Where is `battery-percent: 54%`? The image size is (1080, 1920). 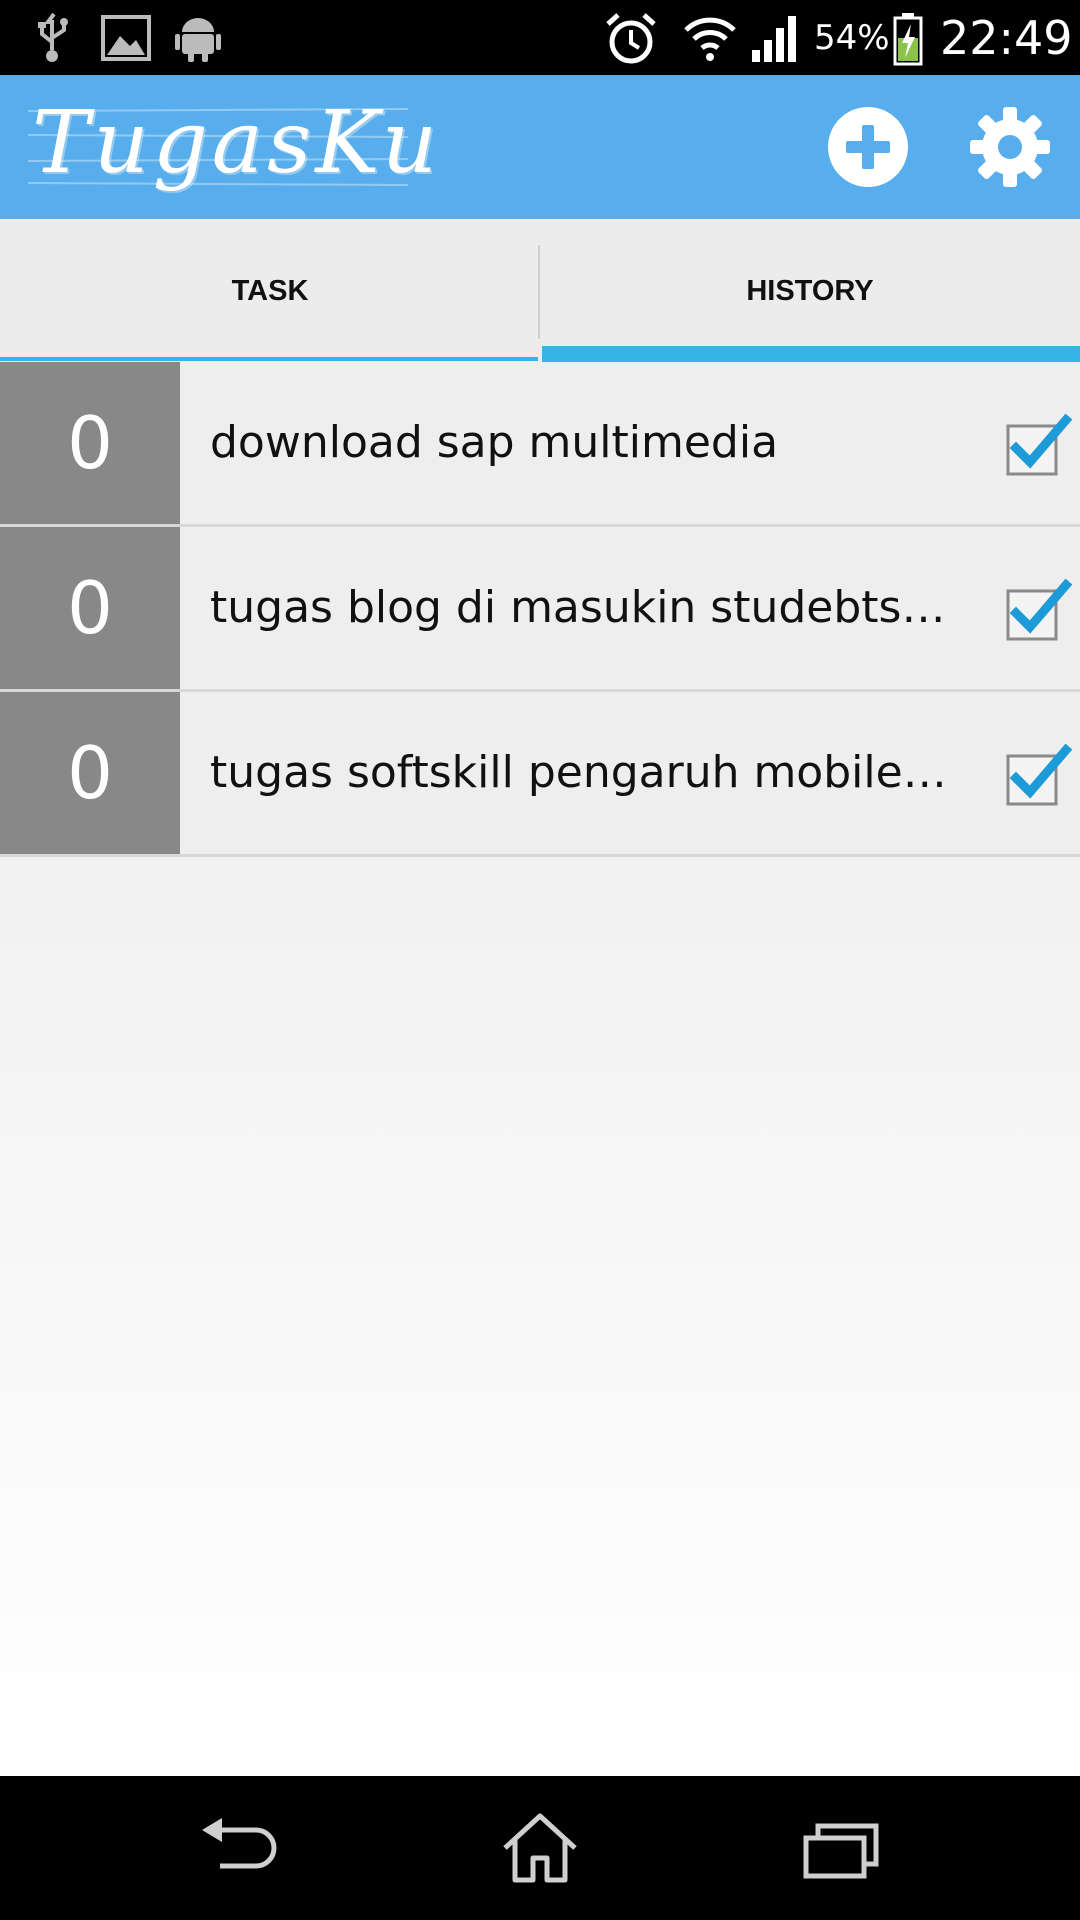
battery-percent: 54% is located at coordinates (852, 38).